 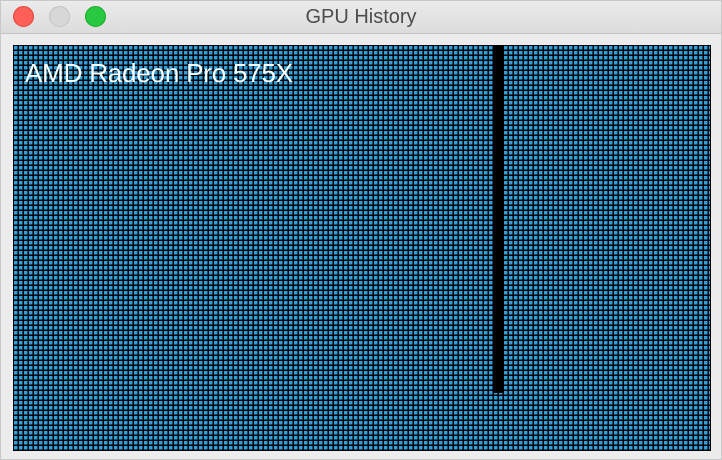 What do you see at coordinates (498, 219) in the screenshot?
I see `gpu-usage-bar` at bounding box center [498, 219].